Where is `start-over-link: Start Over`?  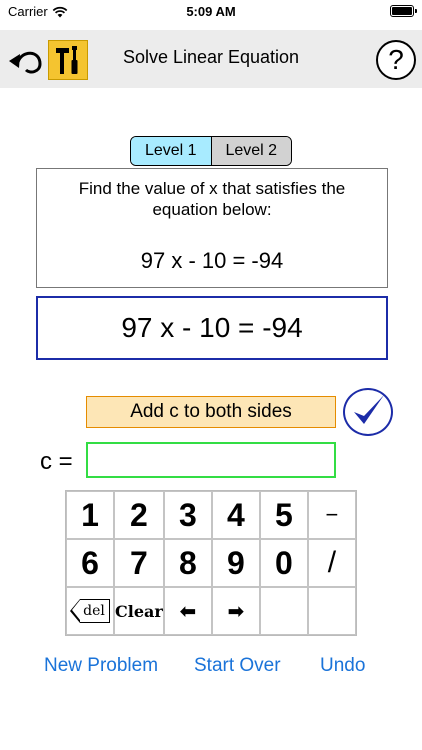
start-over-link: Start Over is located at coordinates (237, 666).